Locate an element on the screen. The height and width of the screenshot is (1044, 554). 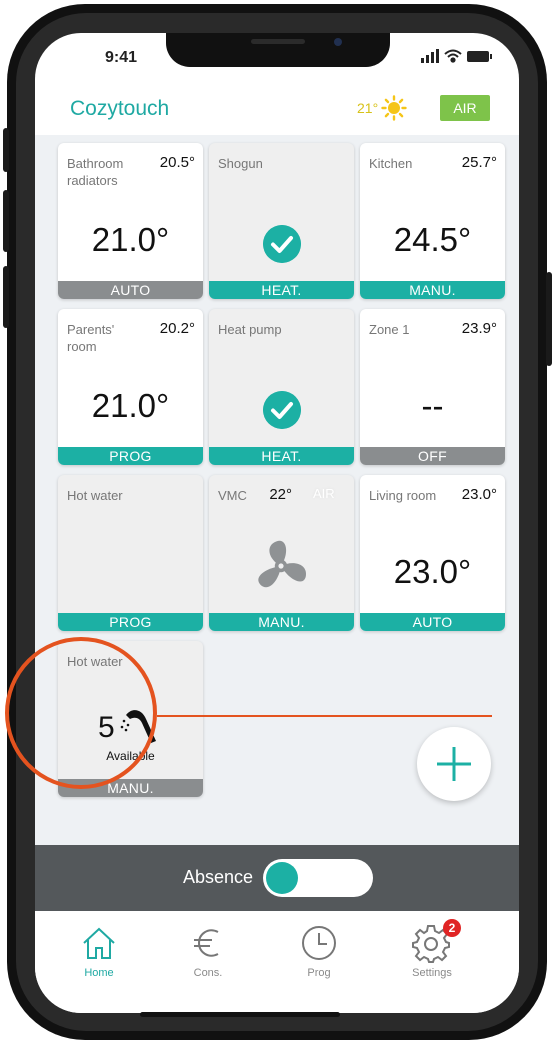
plus-icon is located at coordinates (454, 764).